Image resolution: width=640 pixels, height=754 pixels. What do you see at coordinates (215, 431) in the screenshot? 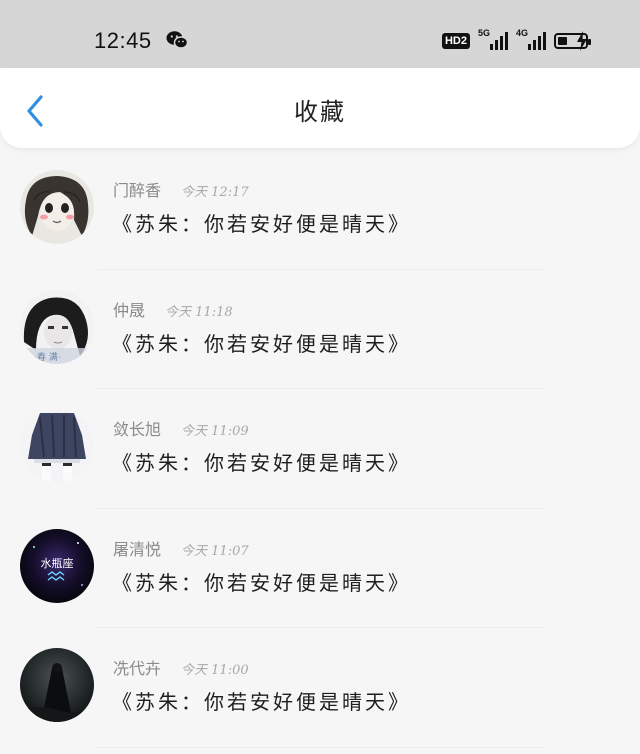
I see `timestamp: 今天 11:09` at bounding box center [215, 431].